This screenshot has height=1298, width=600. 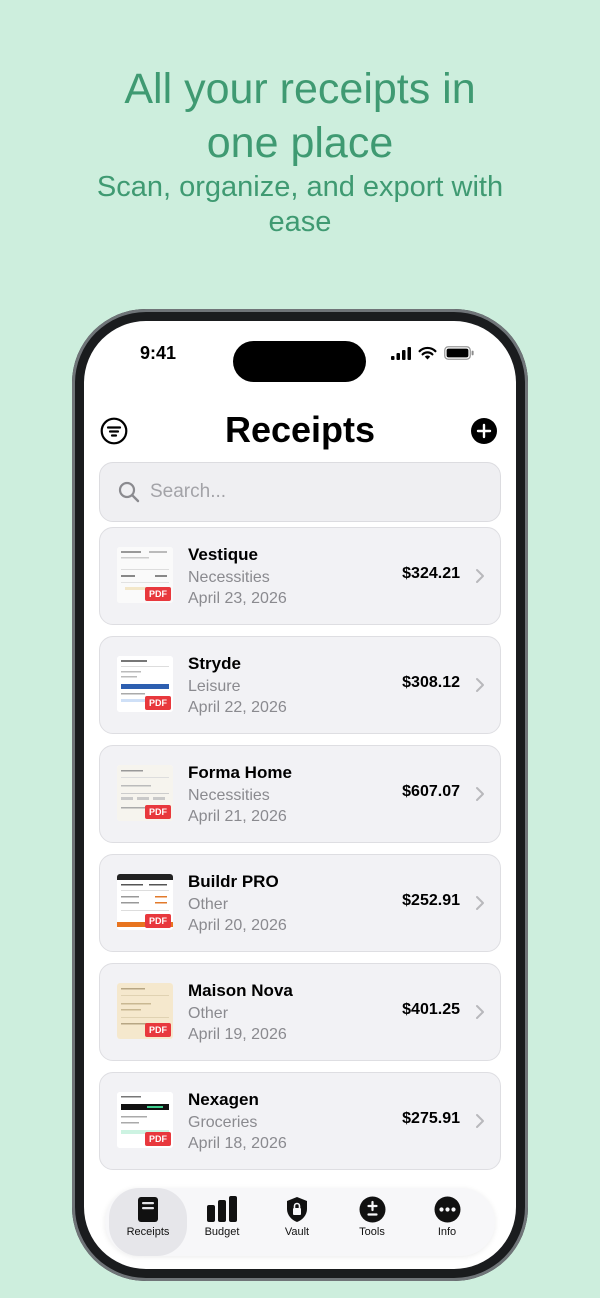 I want to click on receipt-date: April 18, 2026, so click(x=237, y=1143).